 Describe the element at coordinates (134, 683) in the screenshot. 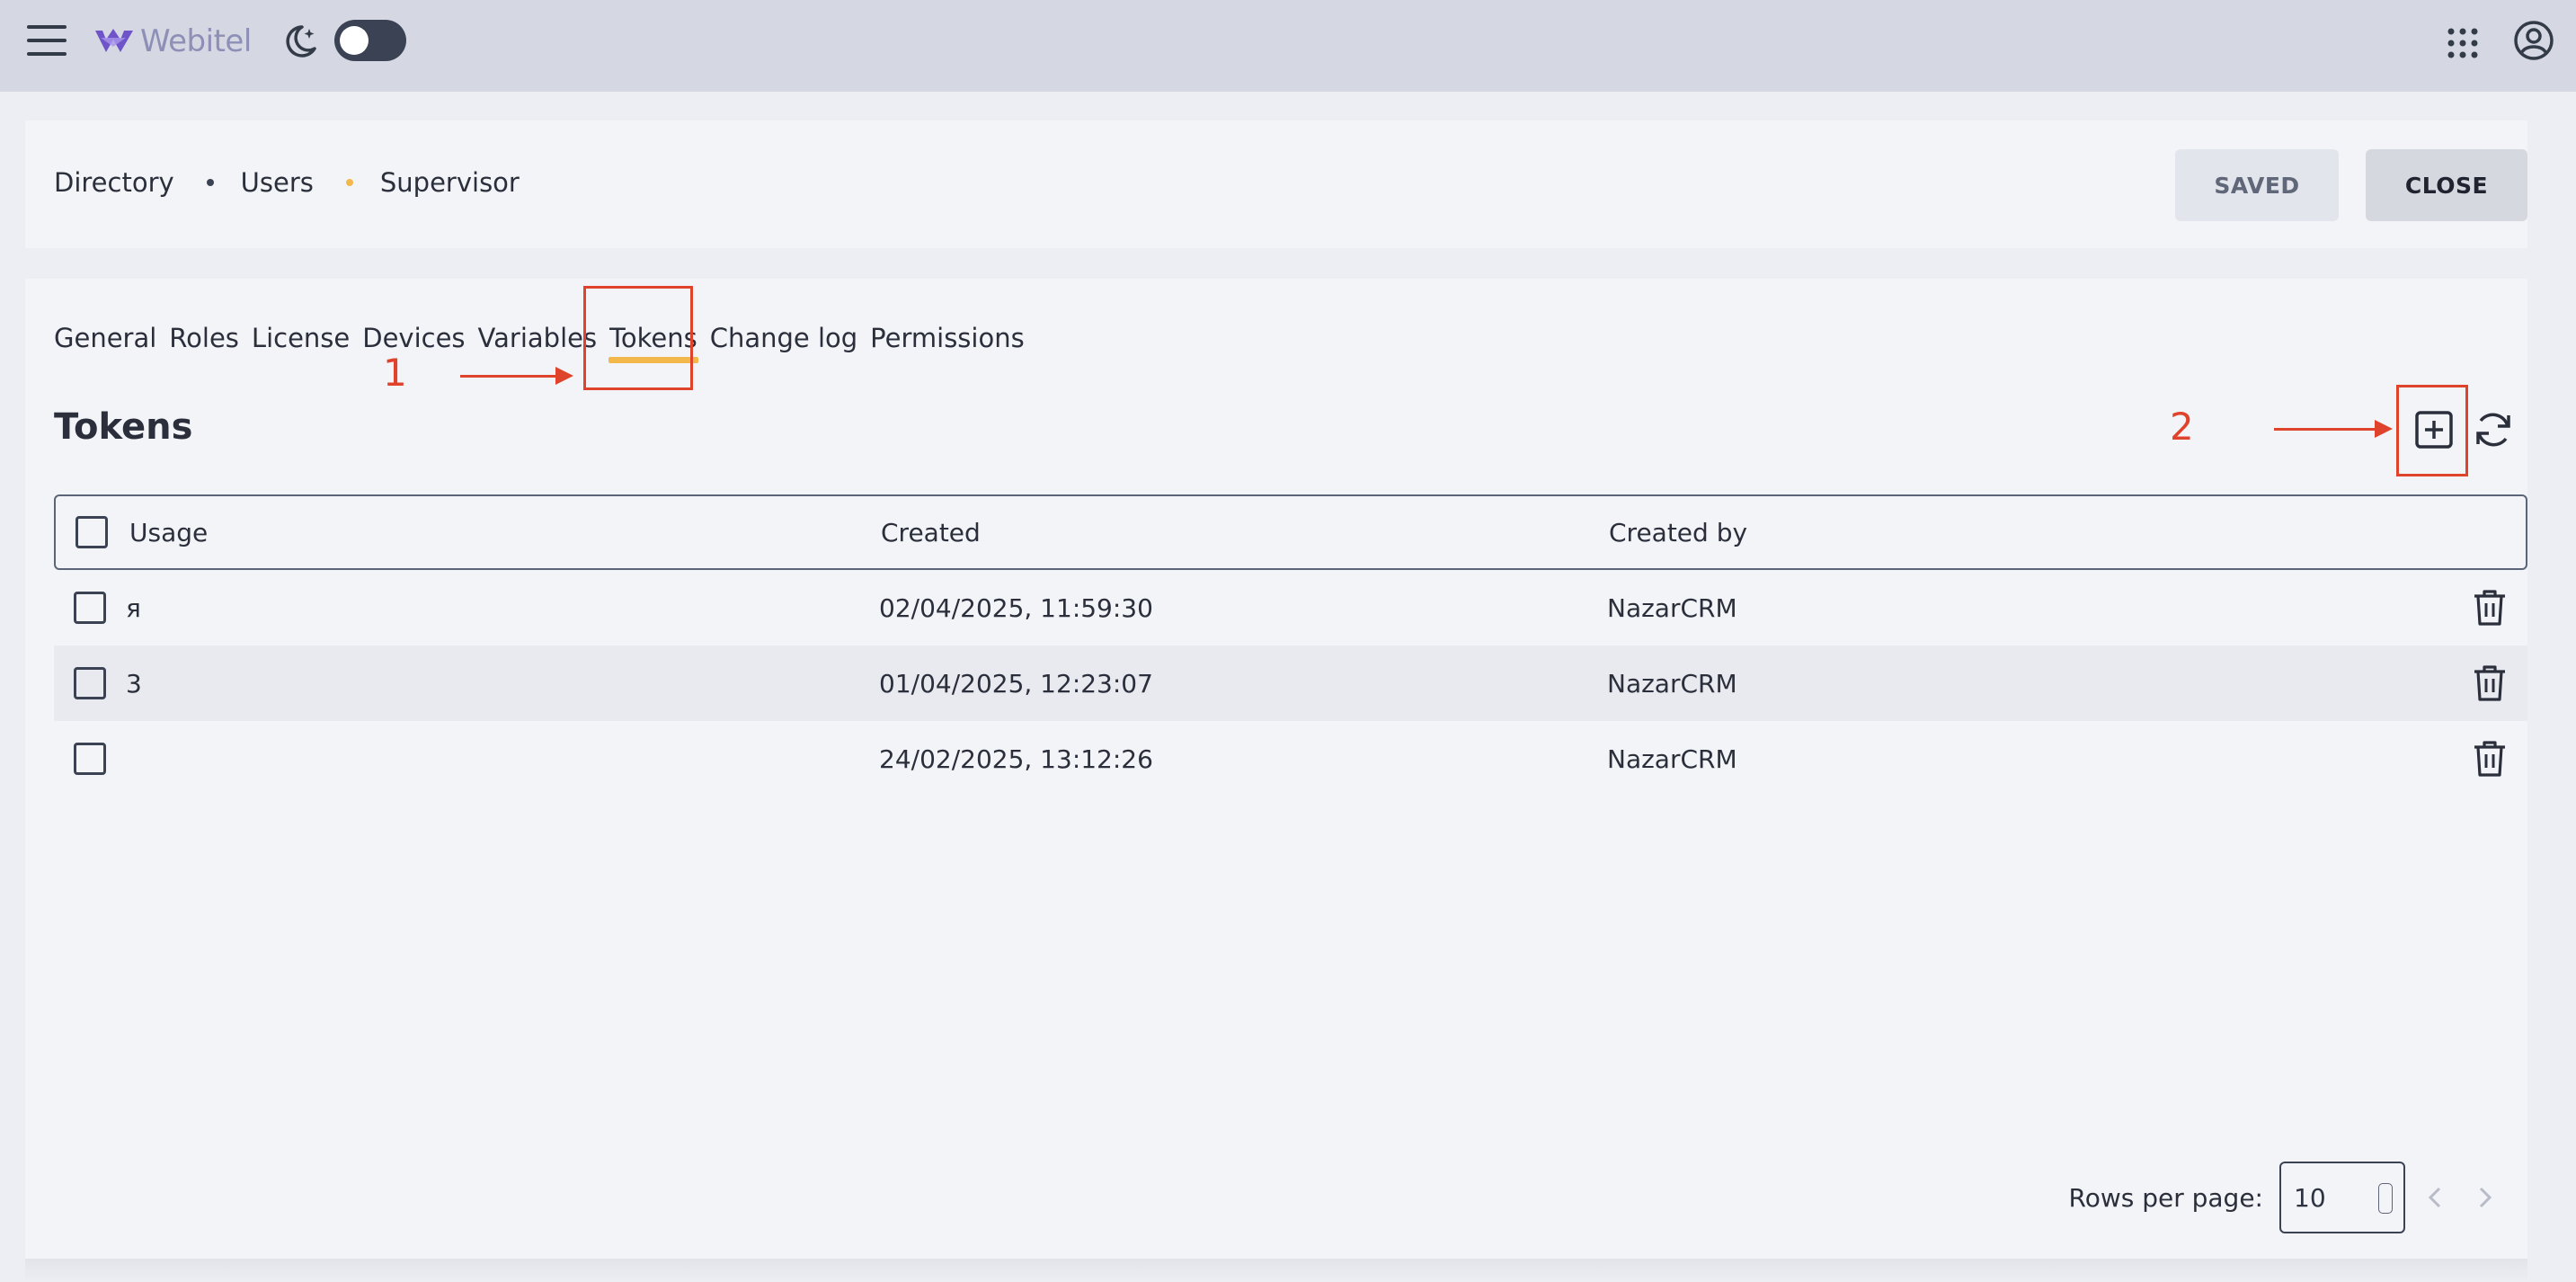

I see `cell-usage: 3` at that location.